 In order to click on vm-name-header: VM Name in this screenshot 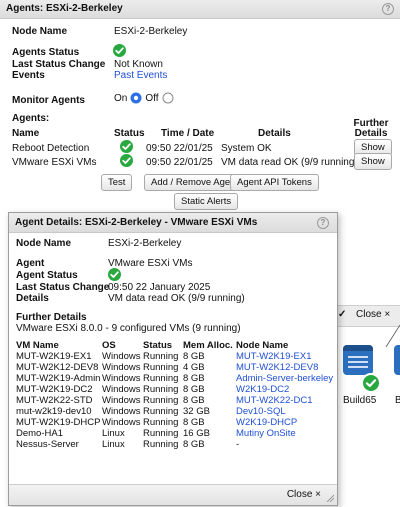, I will do `click(37, 345)`.